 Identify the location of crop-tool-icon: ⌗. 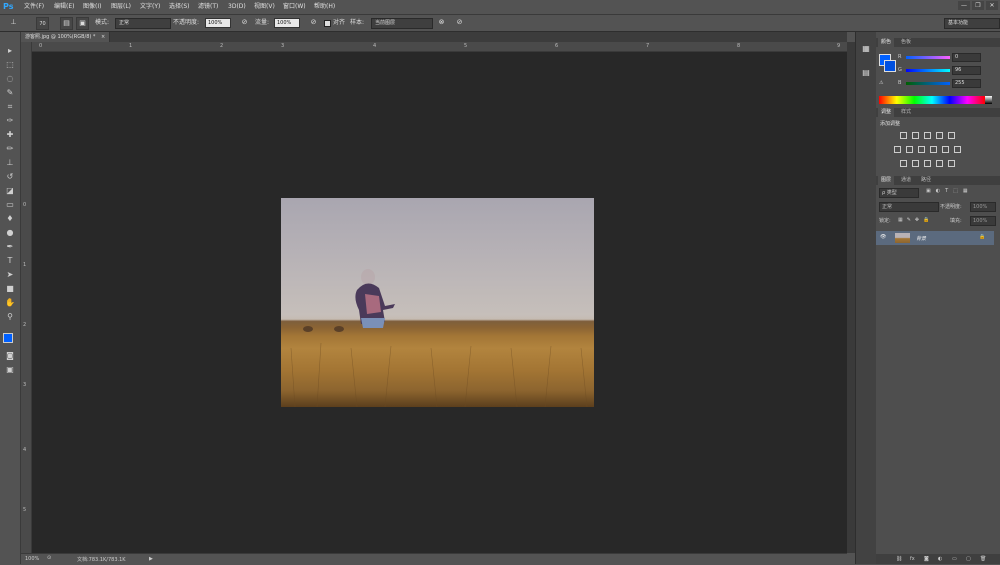
(10, 106).